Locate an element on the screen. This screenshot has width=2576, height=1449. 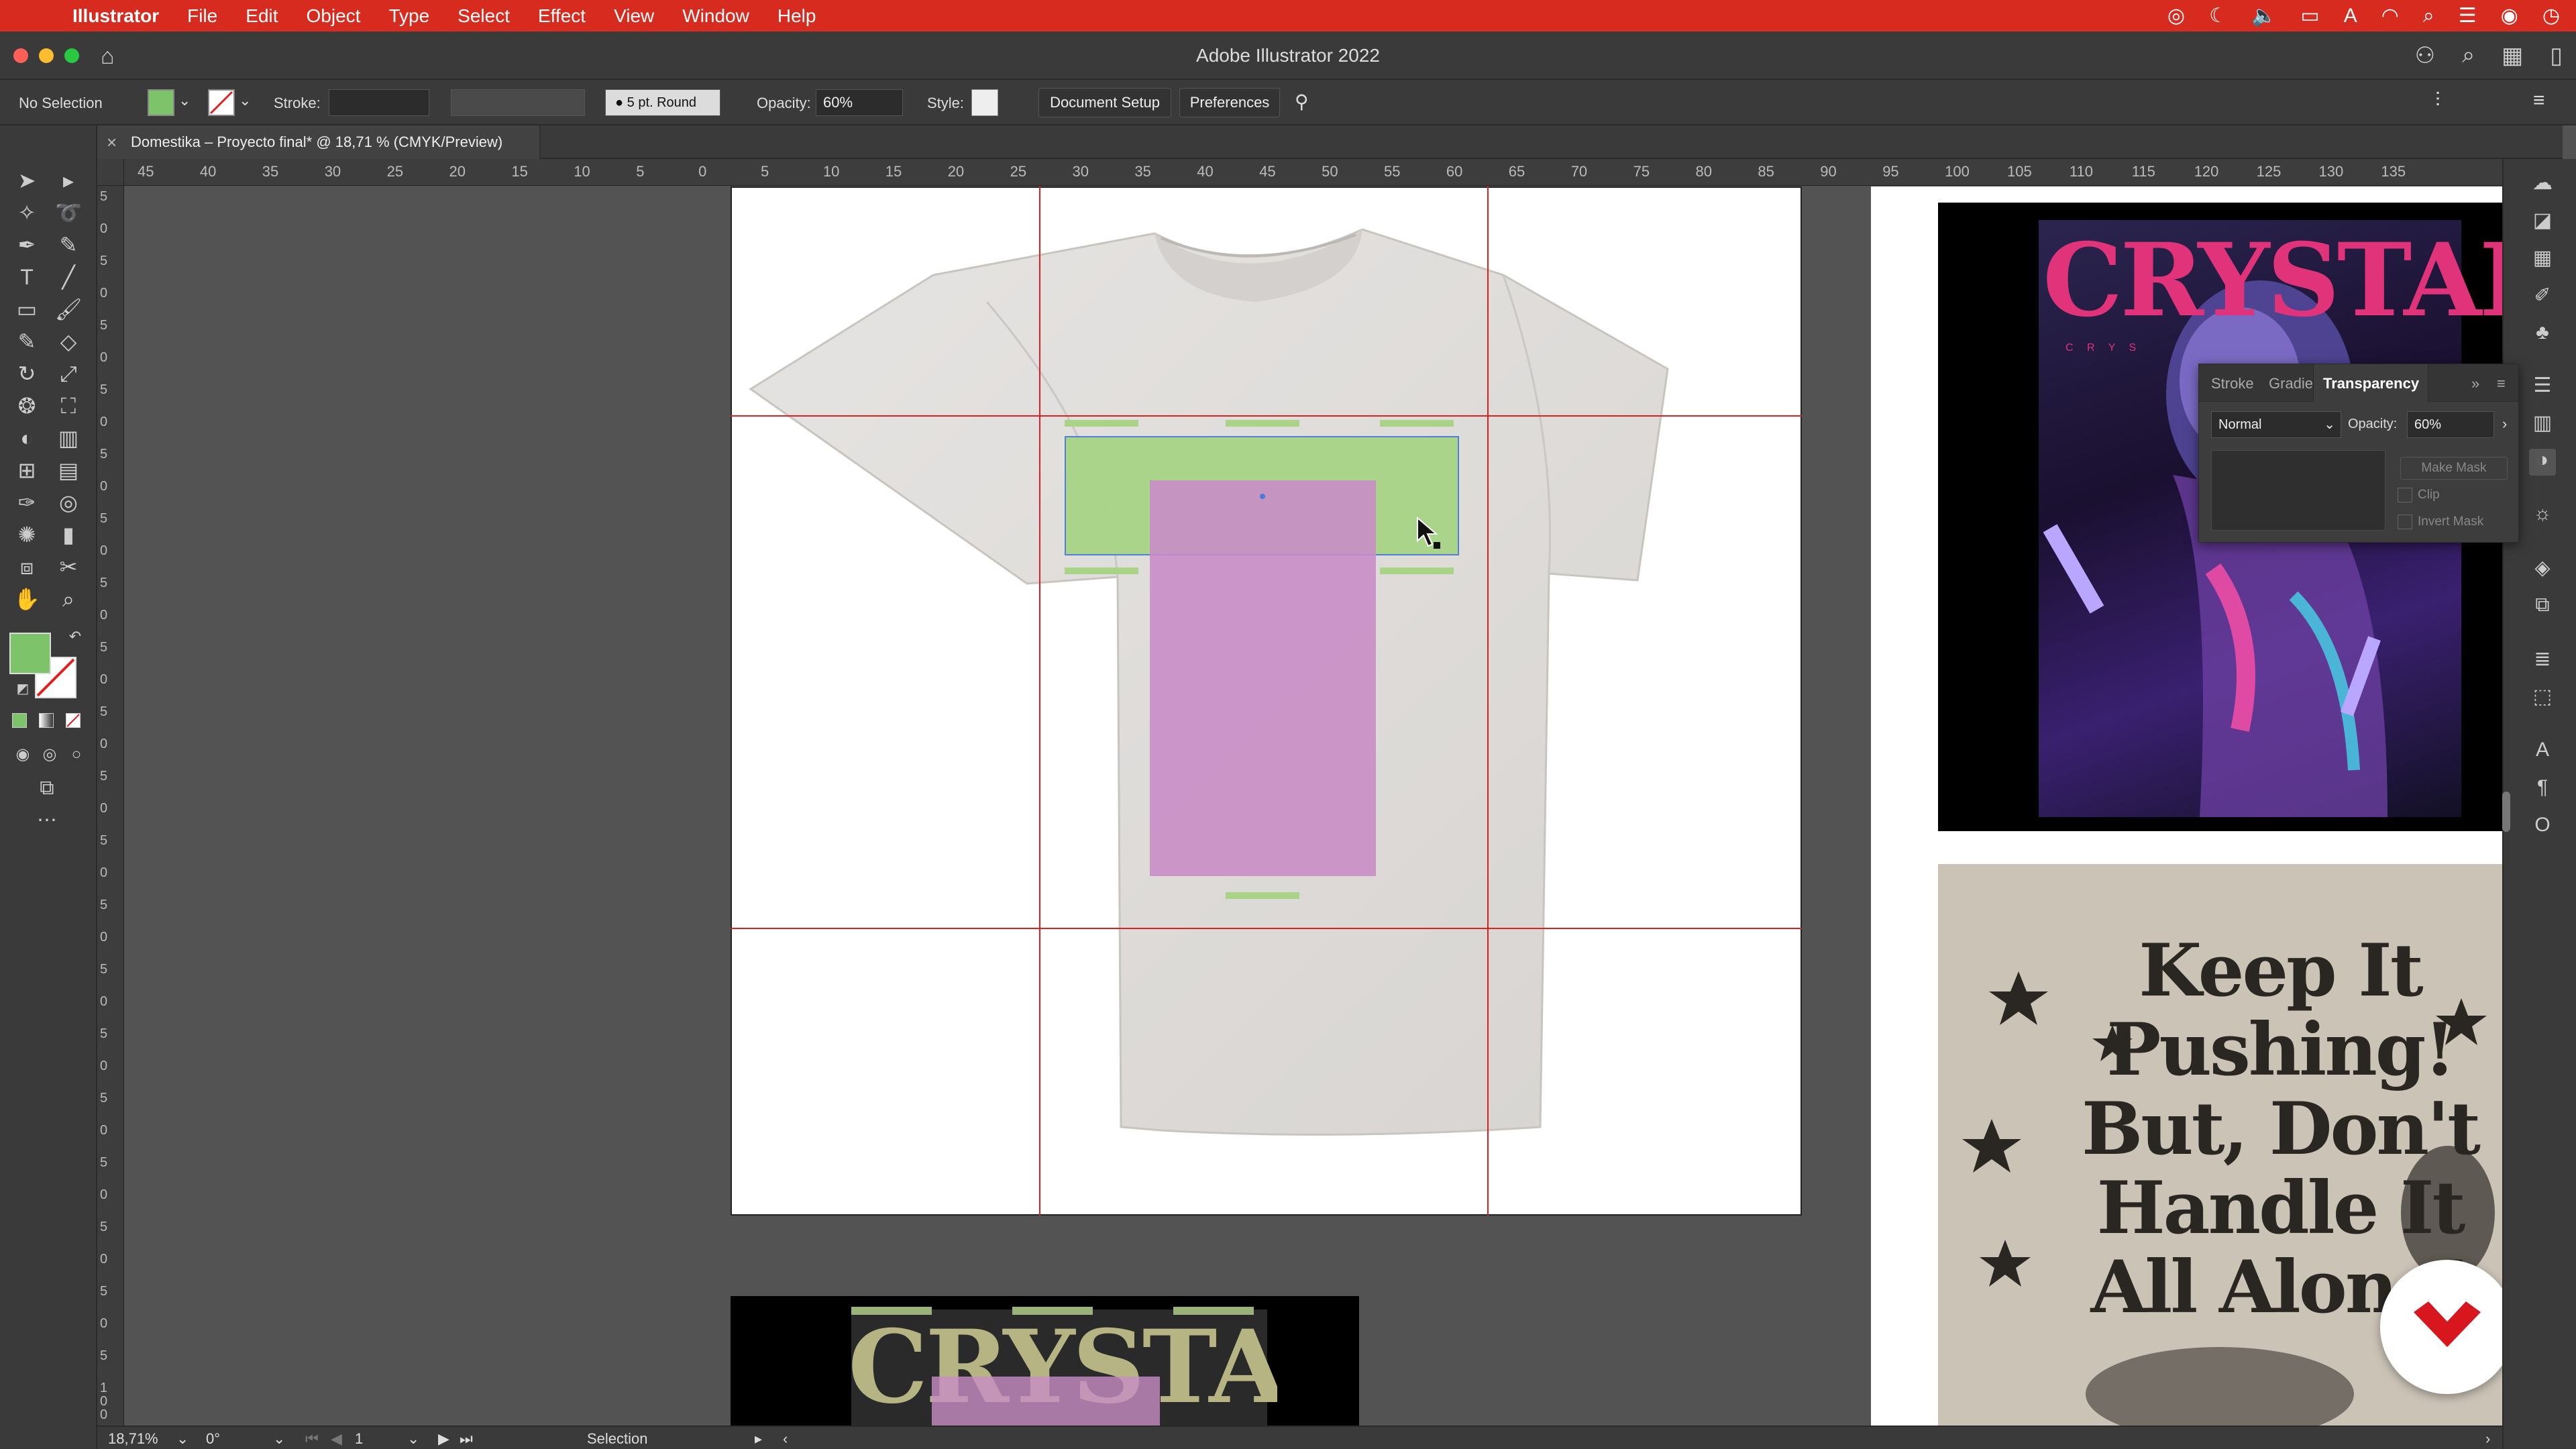
symbol-sprayer-tool-icon: ✺ is located at coordinates (27, 534).